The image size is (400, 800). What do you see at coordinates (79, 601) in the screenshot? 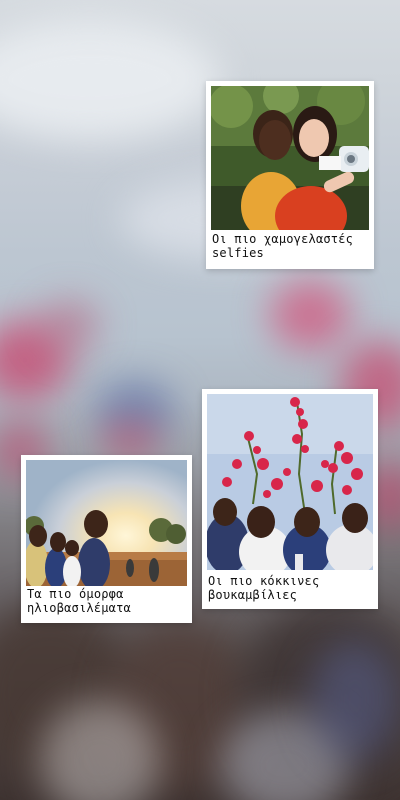
I see `card-caption: Τα πιο όμορφα ηλιοβασιλέματα` at bounding box center [79, 601].